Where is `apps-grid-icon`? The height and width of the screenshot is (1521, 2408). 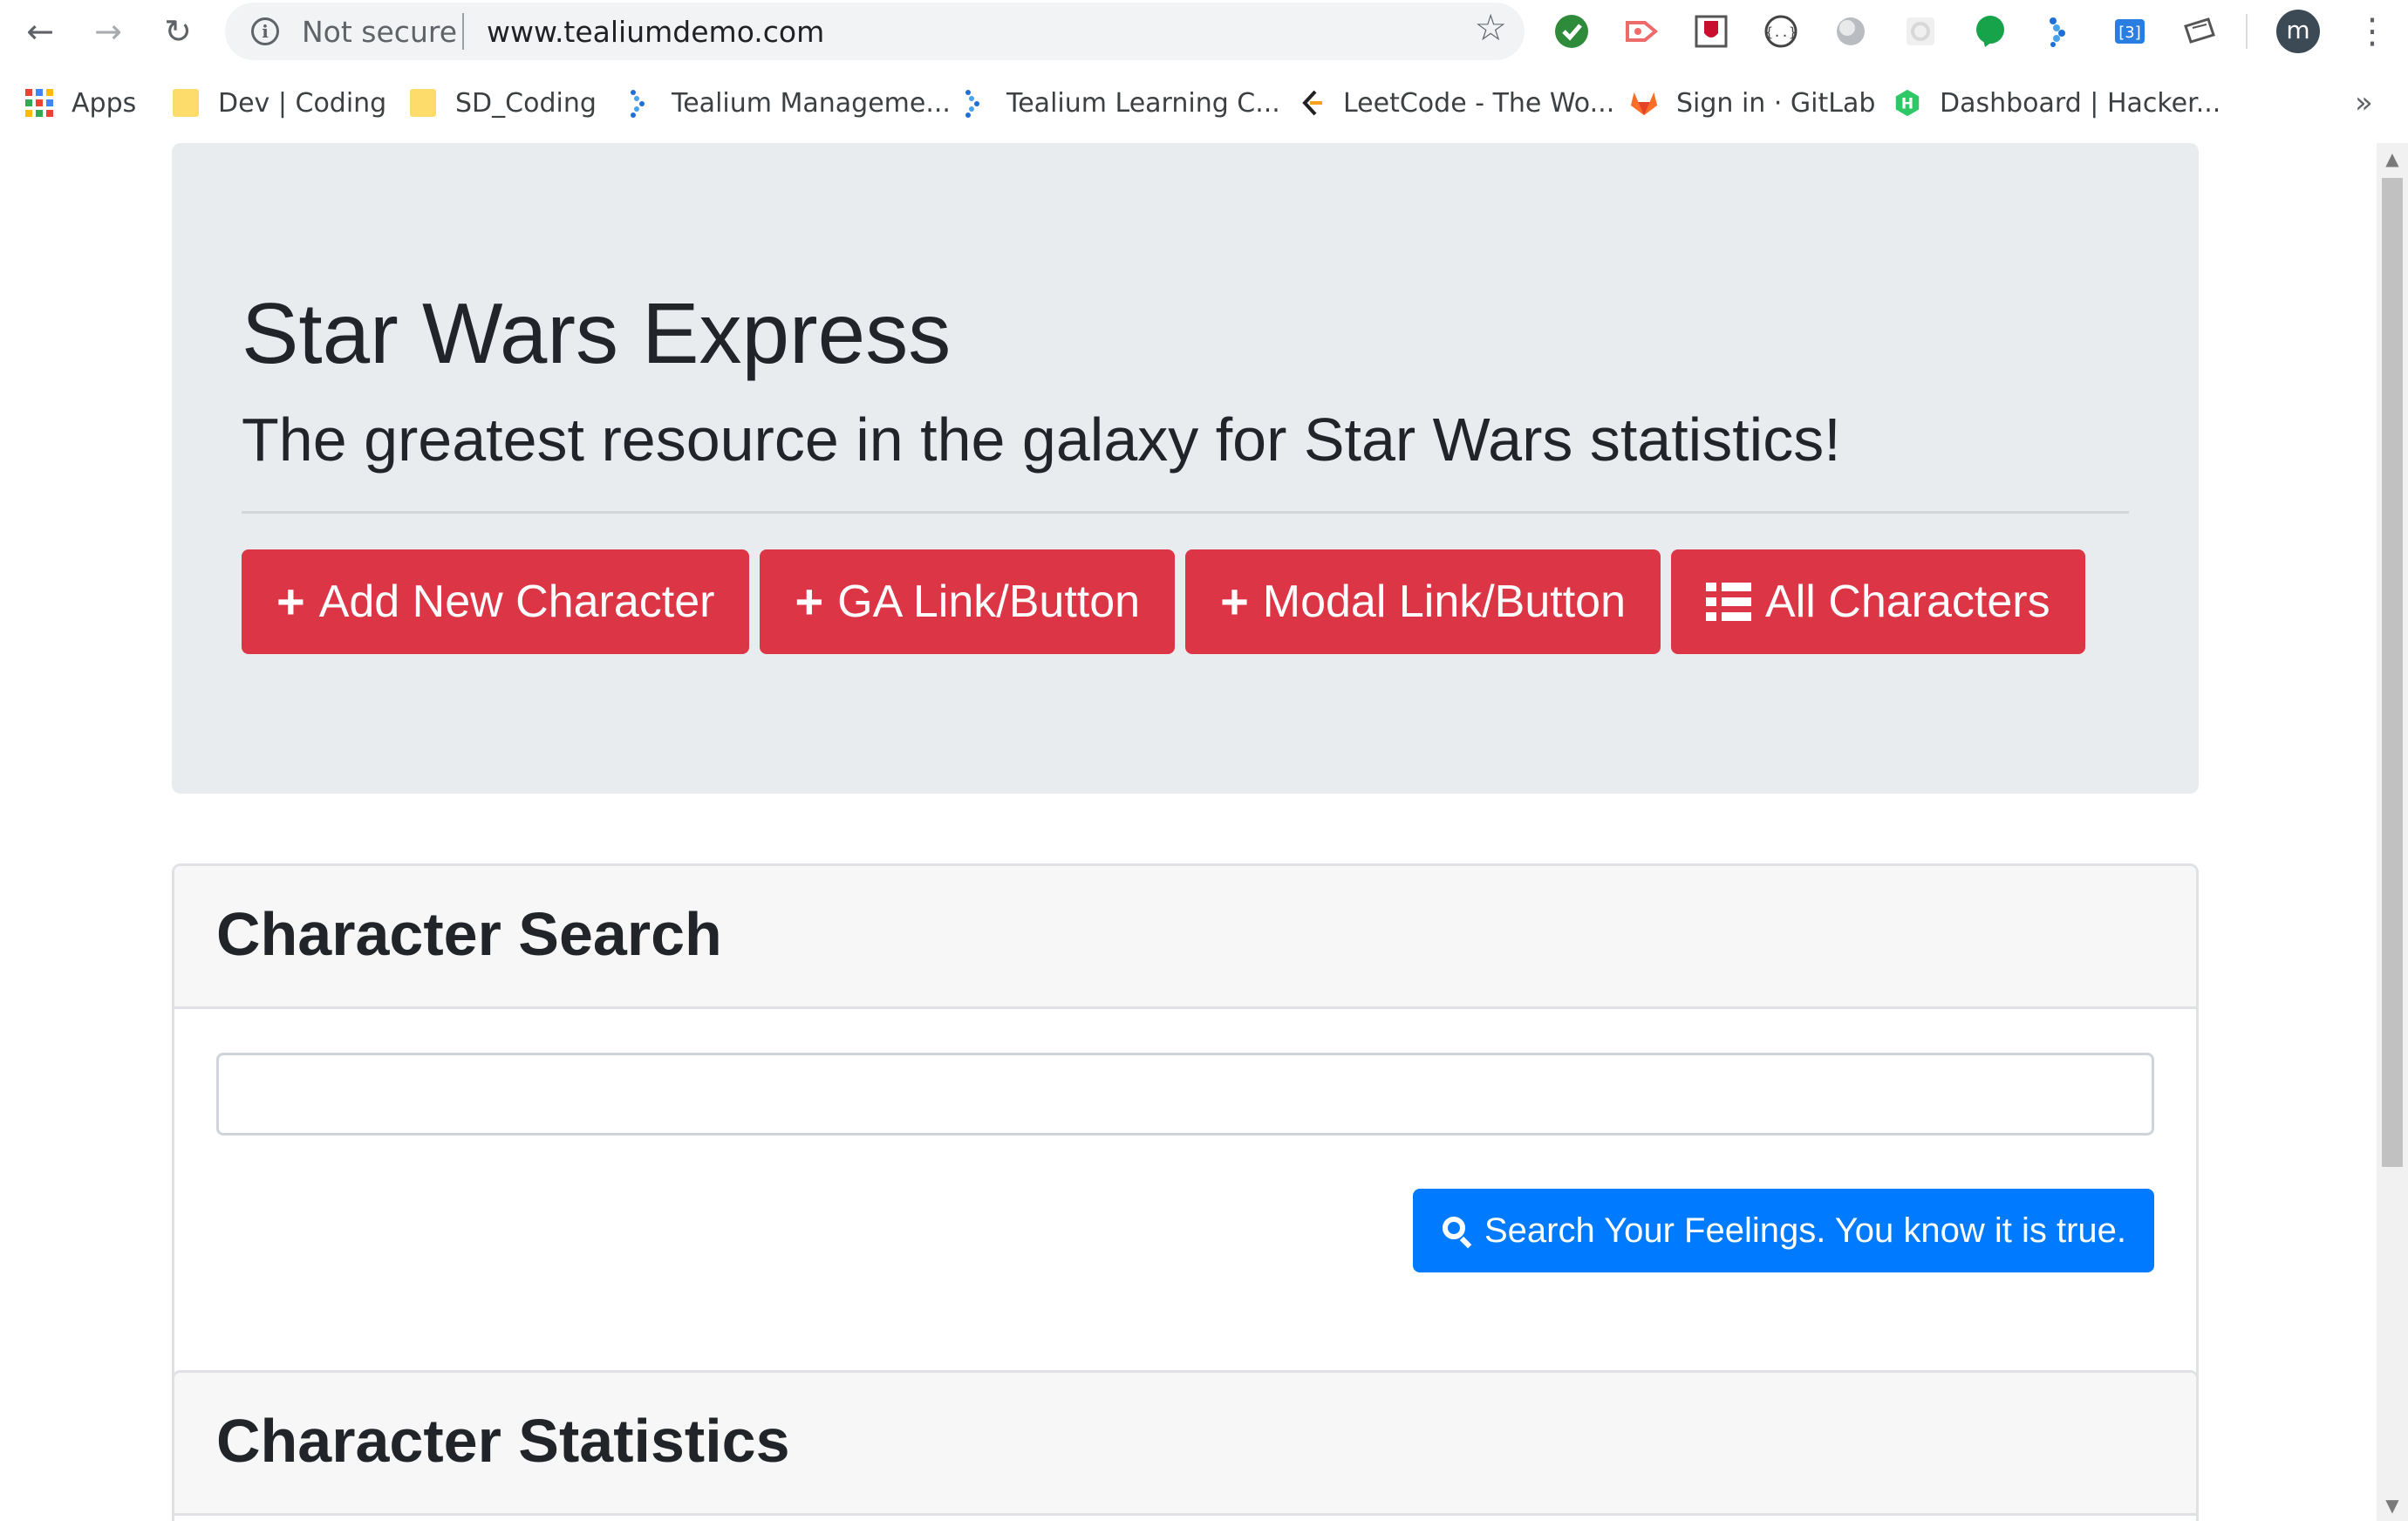
apps-grid-icon is located at coordinates (39, 103).